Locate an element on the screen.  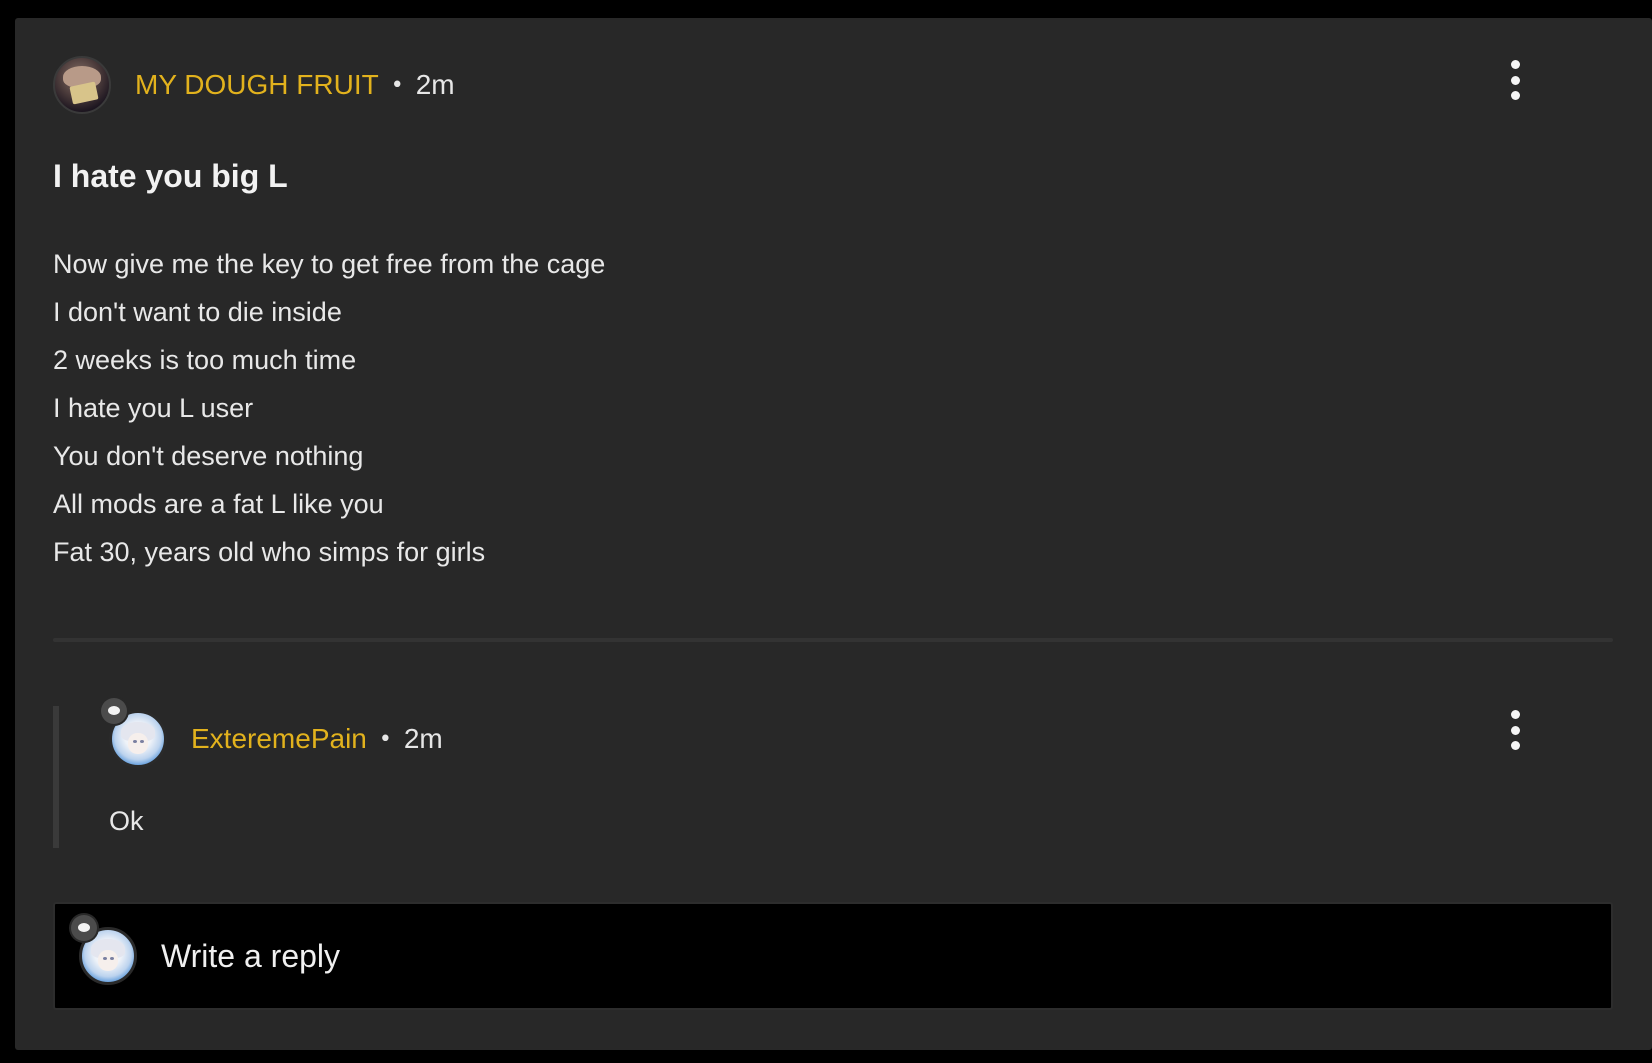
reply-avatar-wrap is located at coordinates (134, 733).